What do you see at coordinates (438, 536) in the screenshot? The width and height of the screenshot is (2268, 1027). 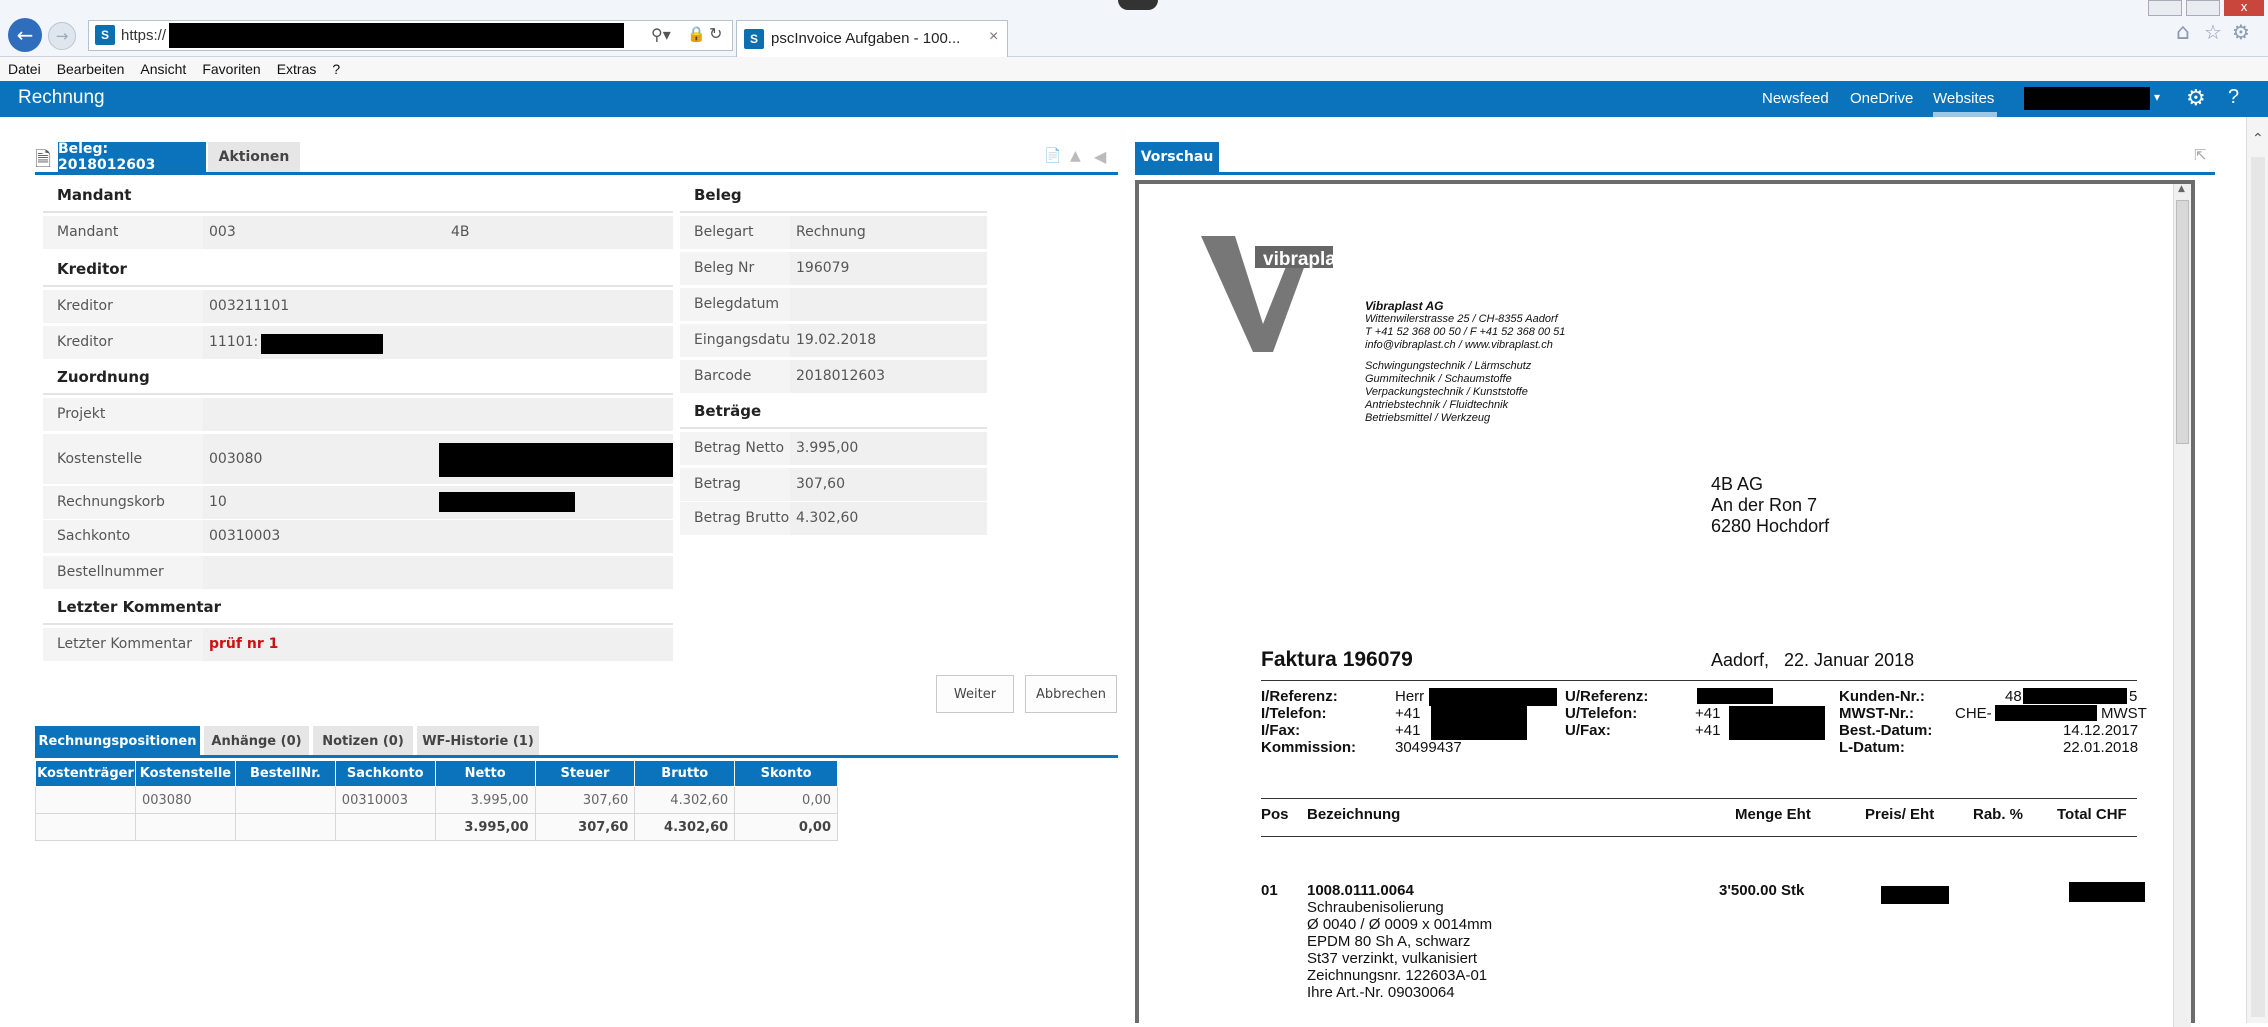 I see `value-sachkonto: 00310003` at bounding box center [438, 536].